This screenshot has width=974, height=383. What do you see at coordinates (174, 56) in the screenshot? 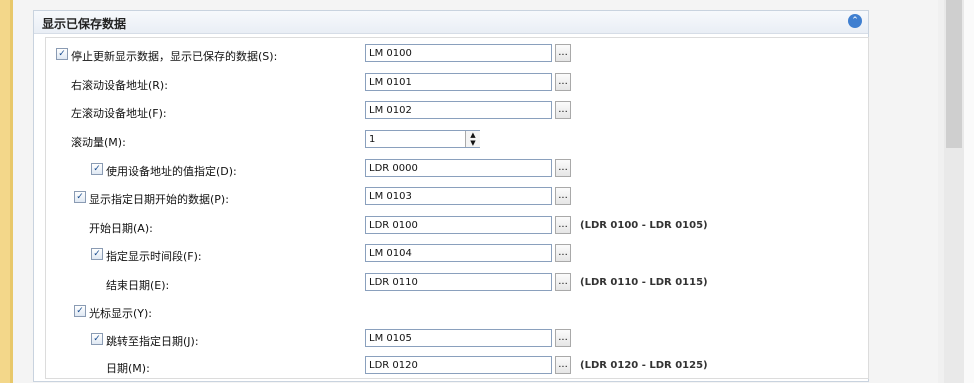
I see `stop-update-label: 停止更新显示数据，显示已保存的数据(S):` at bounding box center [174, 56].